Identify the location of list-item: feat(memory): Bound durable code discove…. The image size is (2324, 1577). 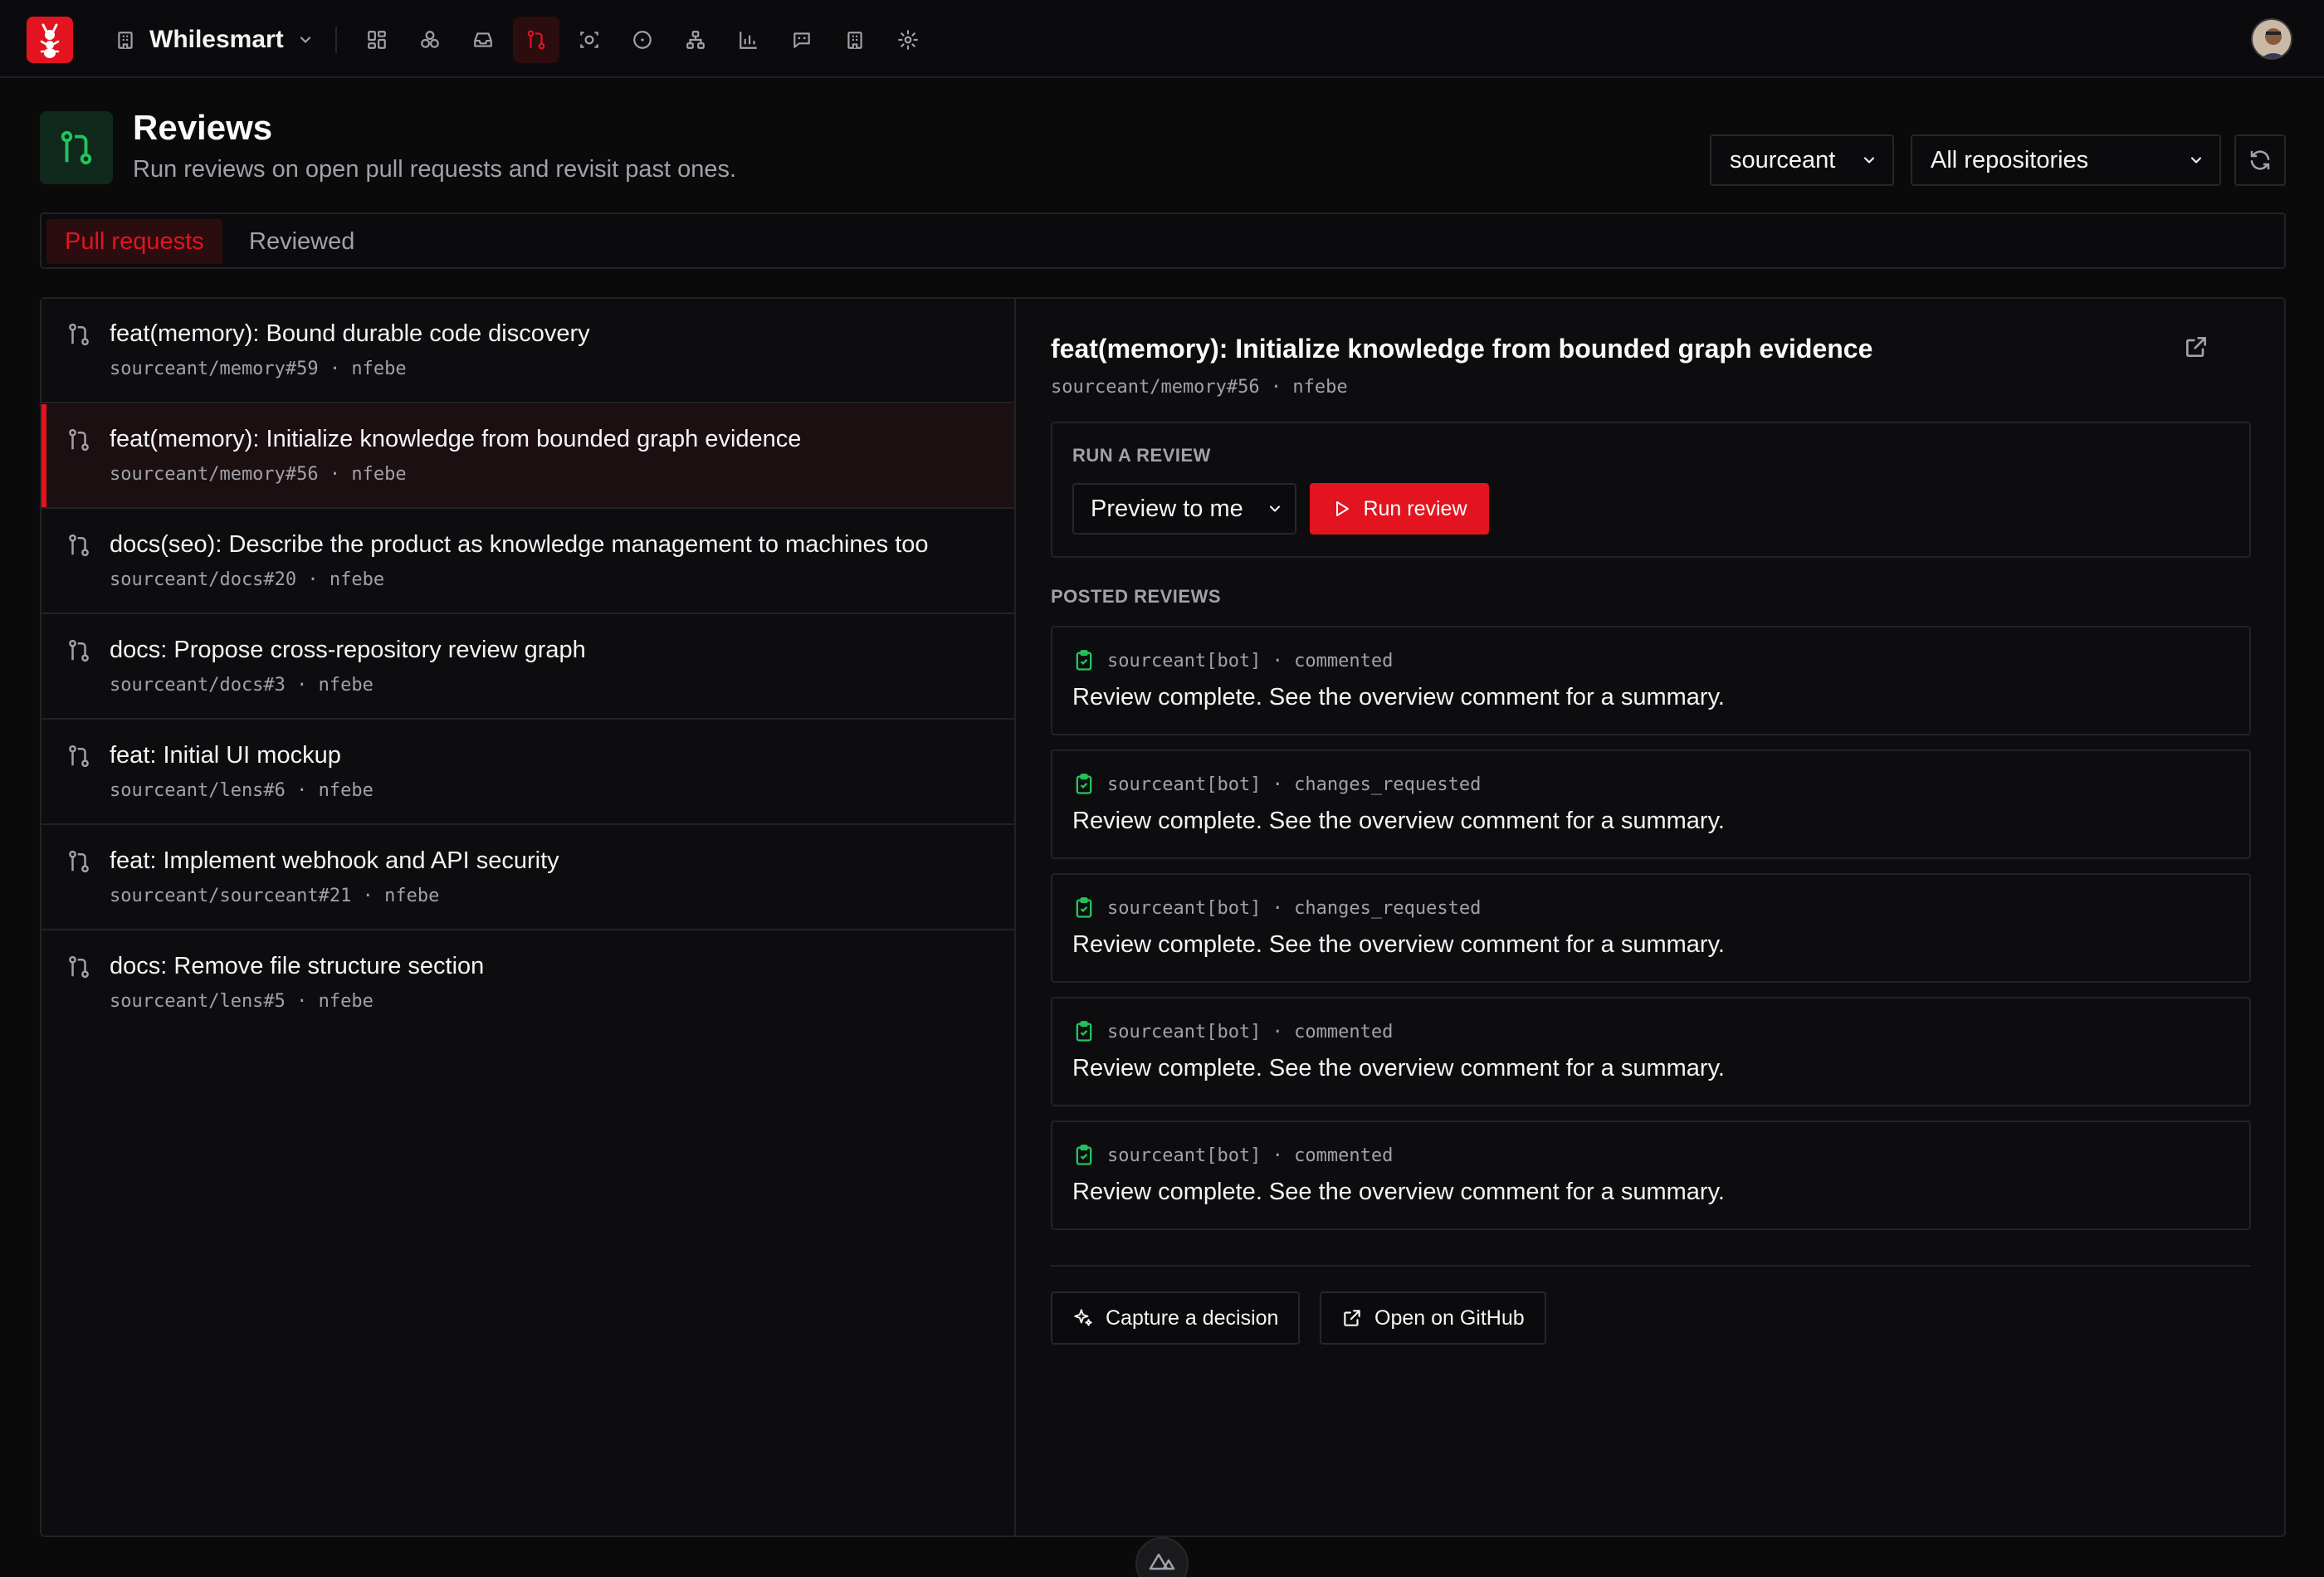
(528, 351).